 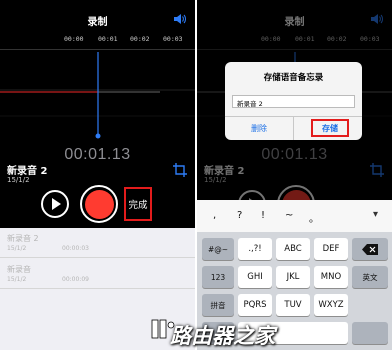 What do you see at coordinates (293, 128) in the screenshot?
I see `dialog-divider` at bounding box center [293, 128].